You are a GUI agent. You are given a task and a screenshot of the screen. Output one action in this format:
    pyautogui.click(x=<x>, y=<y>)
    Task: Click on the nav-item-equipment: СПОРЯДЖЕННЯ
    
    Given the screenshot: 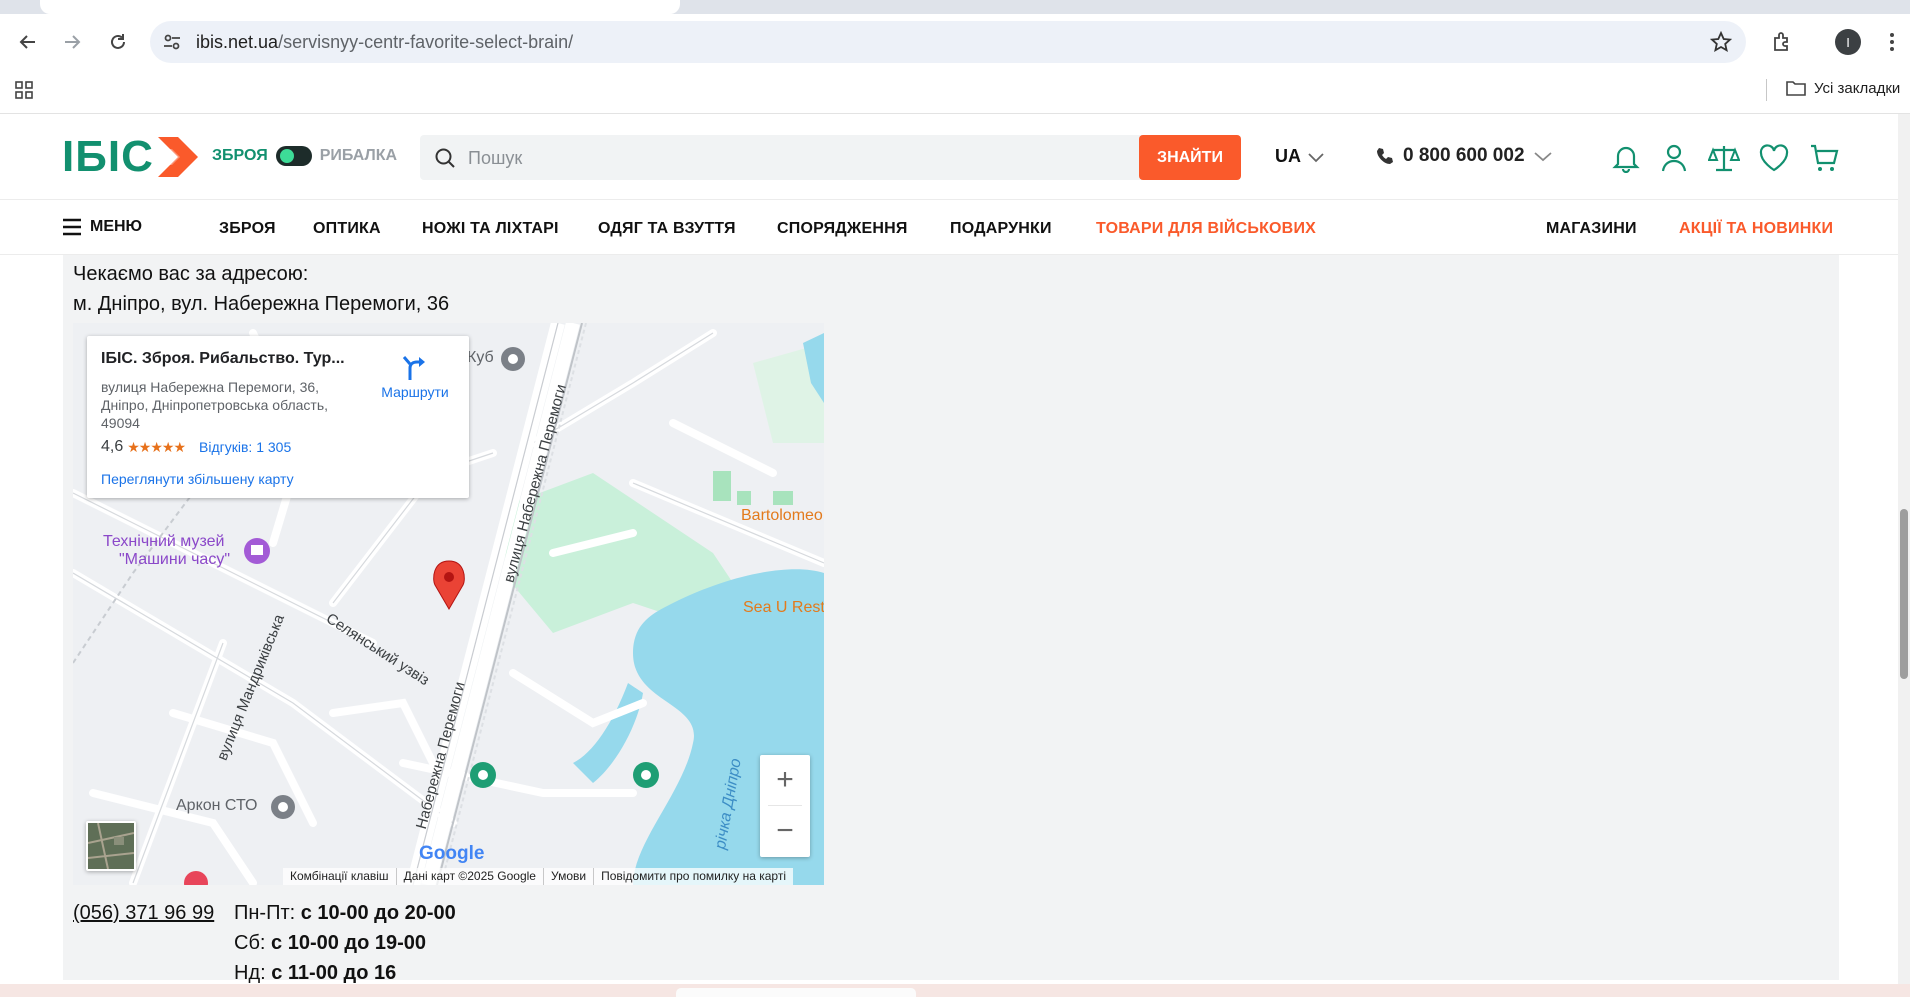 What is the action you would take?
    pyautogui.click(x=842, y=229)
    